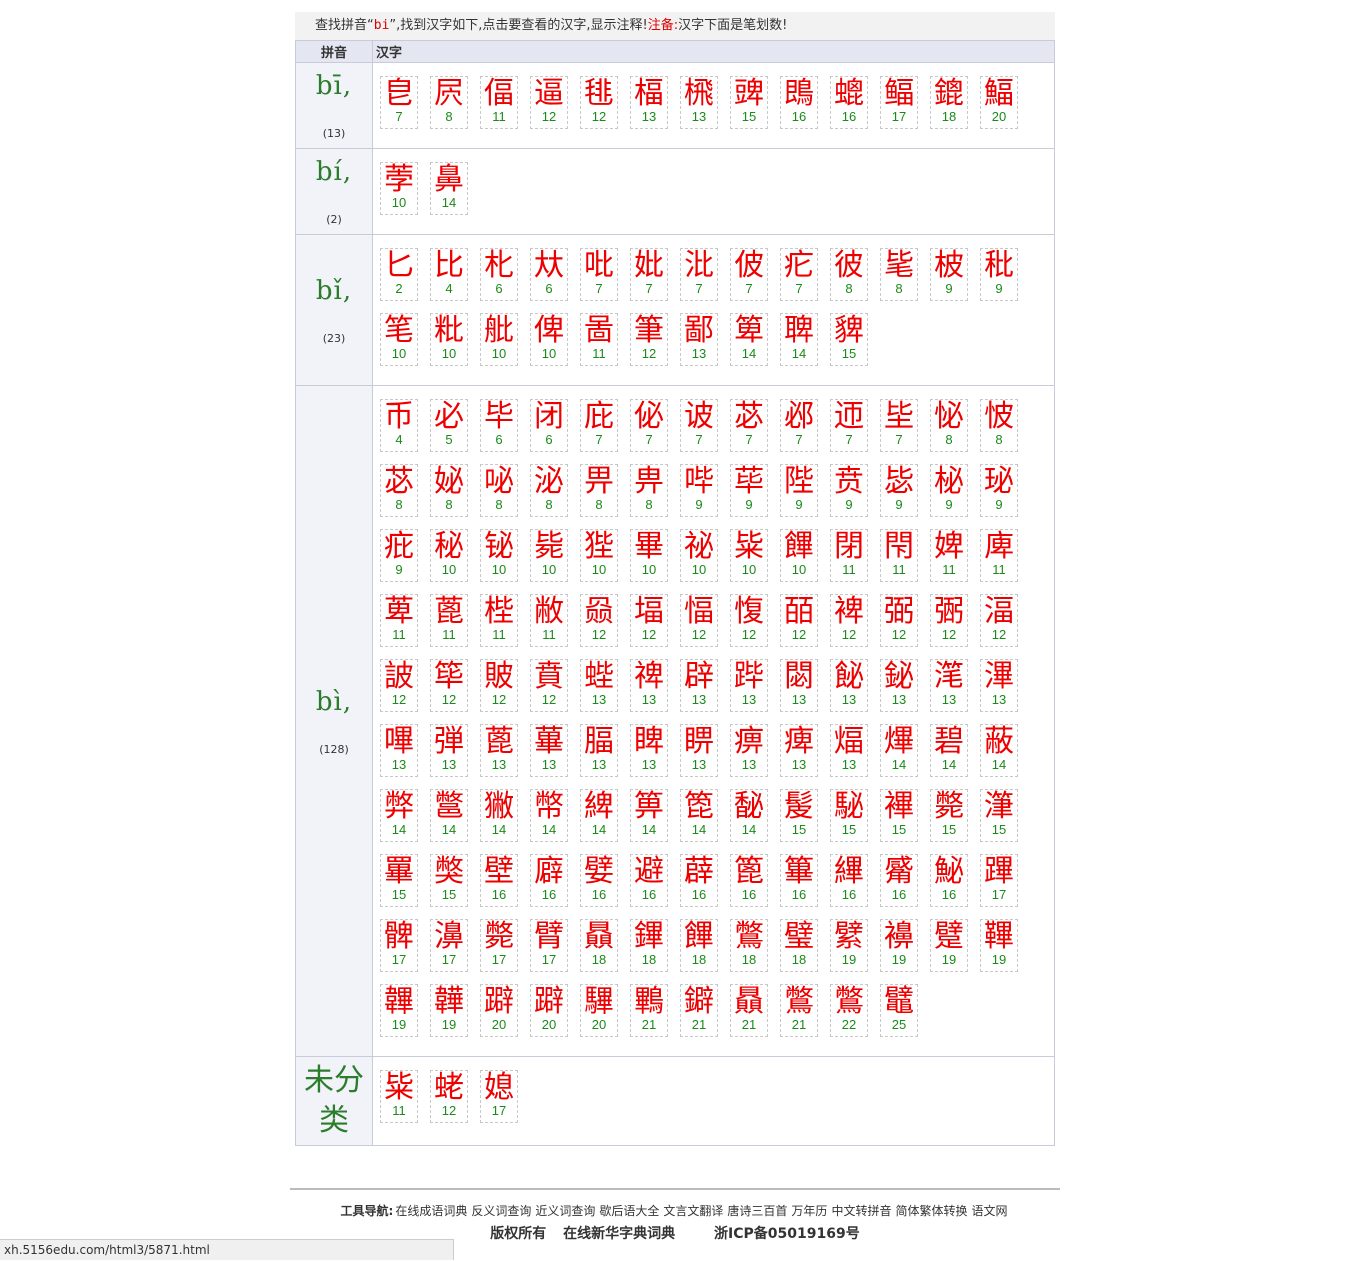 The image size is (1348, 1261). What do you see at coordinates (949, 274) in the screenshot?
I see `character-link: 柀9` at bounding box center [949, 274].